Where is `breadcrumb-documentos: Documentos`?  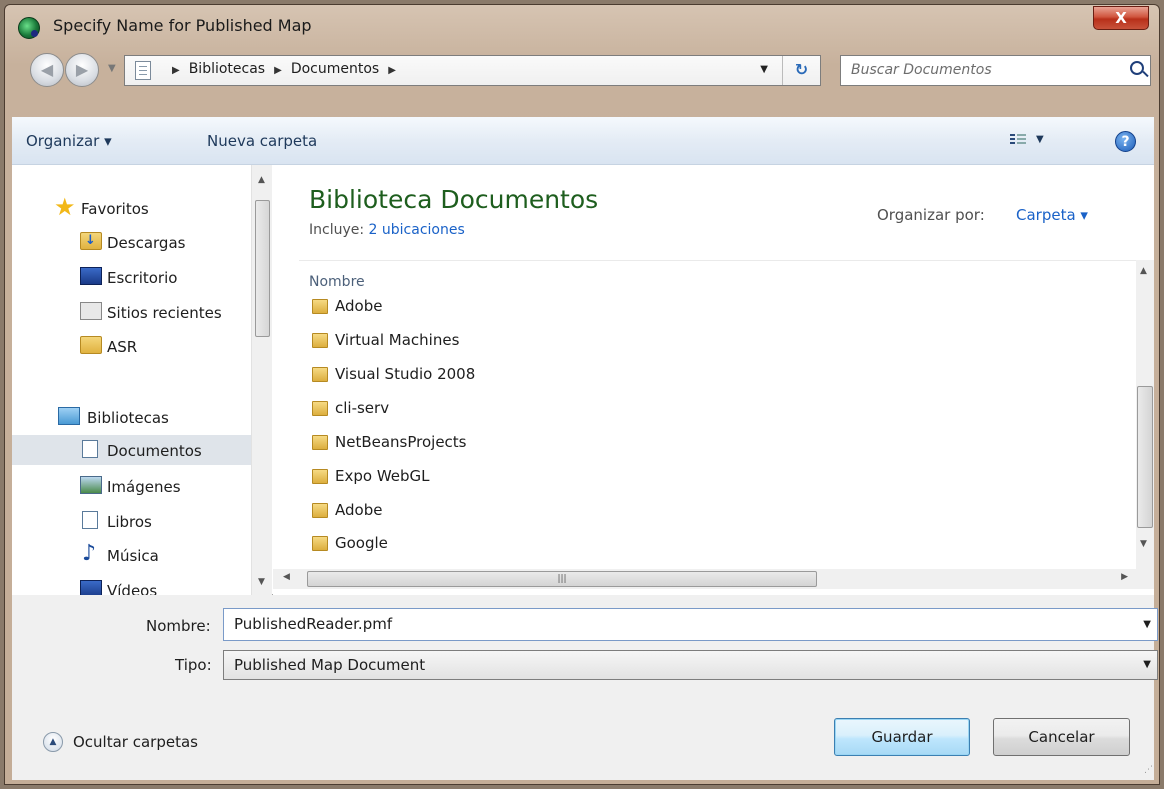 breadcrumb-documentos: Documentos is located at coordinates (335, 69).